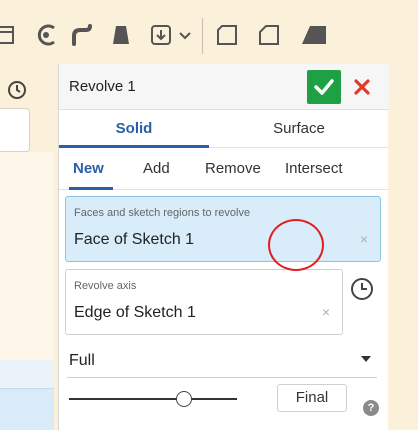  Describe the element at coordinates (227, 35) in the screenshot. I see `shell-icon` at that location.